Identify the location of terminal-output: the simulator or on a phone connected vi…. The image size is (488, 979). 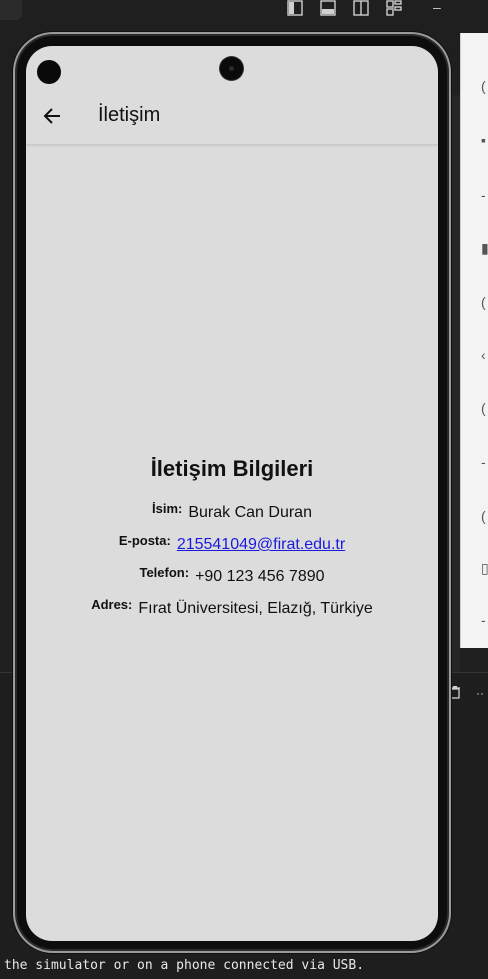
(184, 965).